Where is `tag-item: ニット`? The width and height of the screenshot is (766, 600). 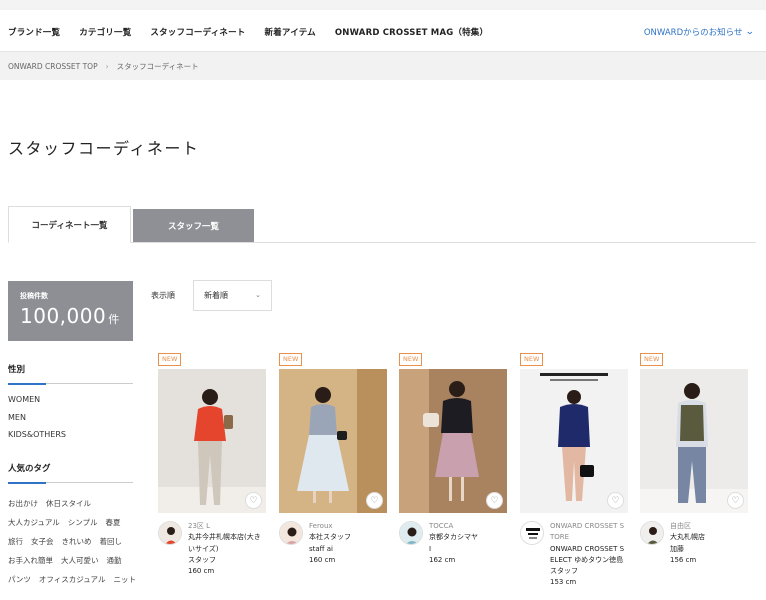 tag-item: ニット is located at coordinates (124, 579).